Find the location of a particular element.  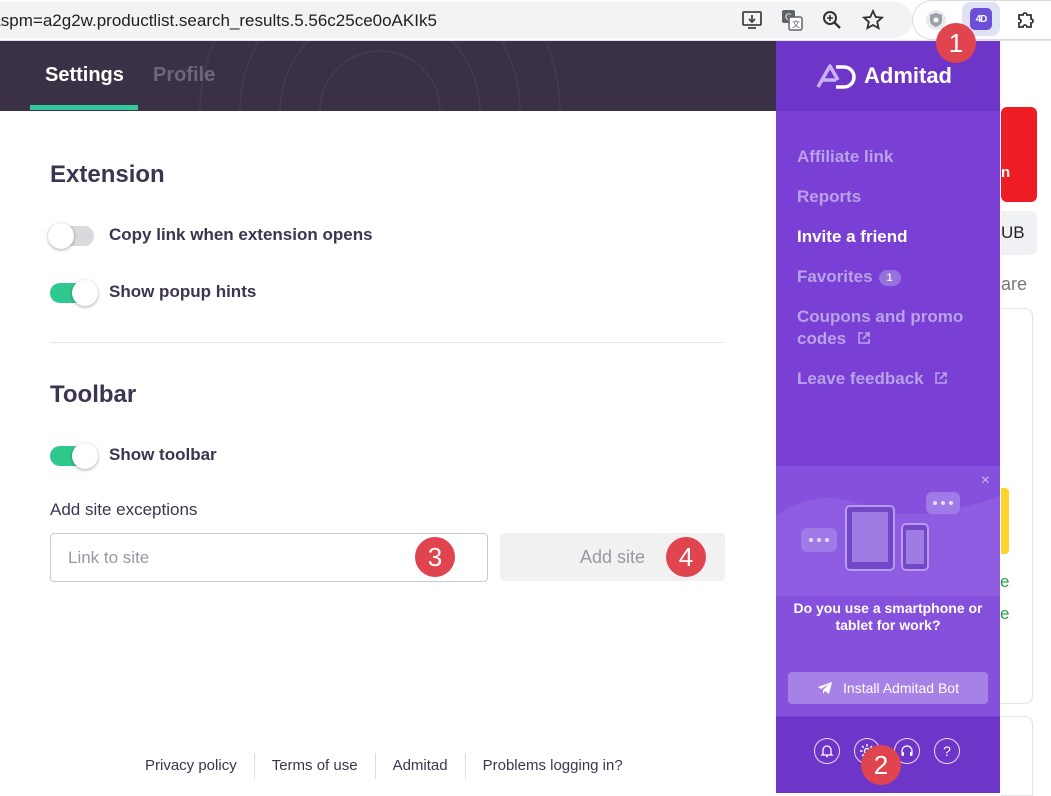

red-card-text: n is located at coordinates (1006, 172).